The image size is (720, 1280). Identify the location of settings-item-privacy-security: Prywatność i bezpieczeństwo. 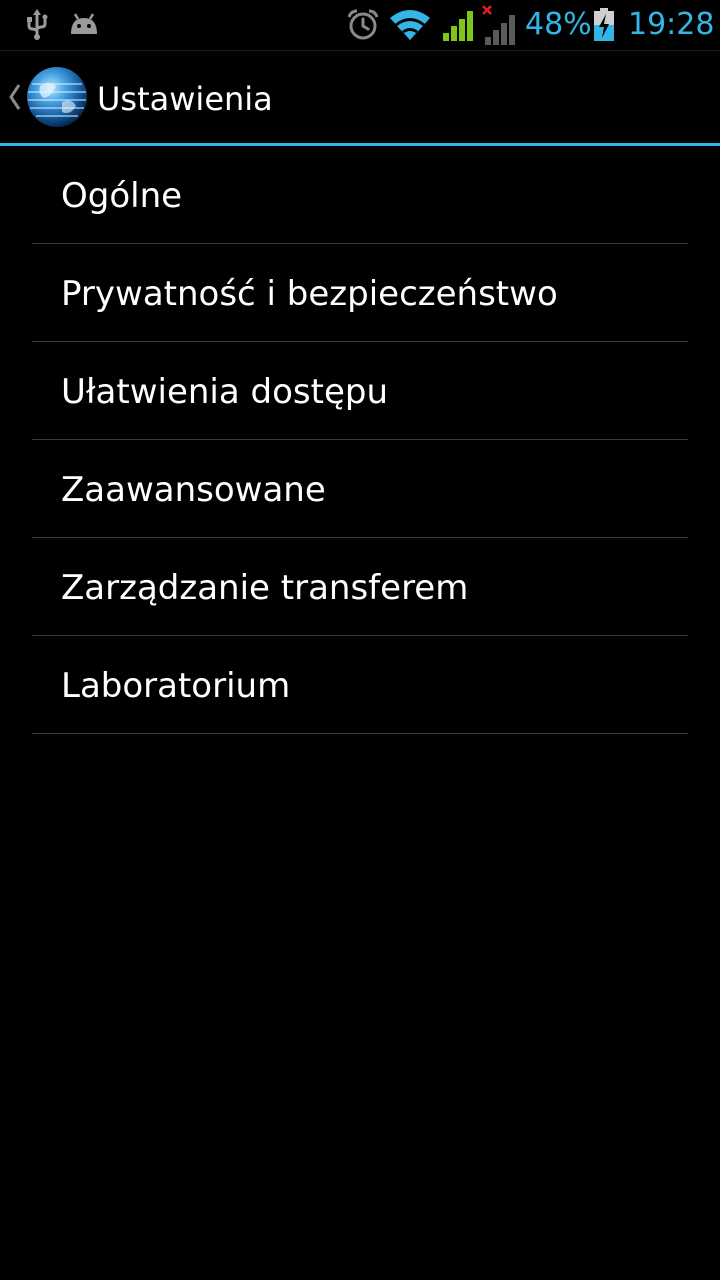
(360, 292).